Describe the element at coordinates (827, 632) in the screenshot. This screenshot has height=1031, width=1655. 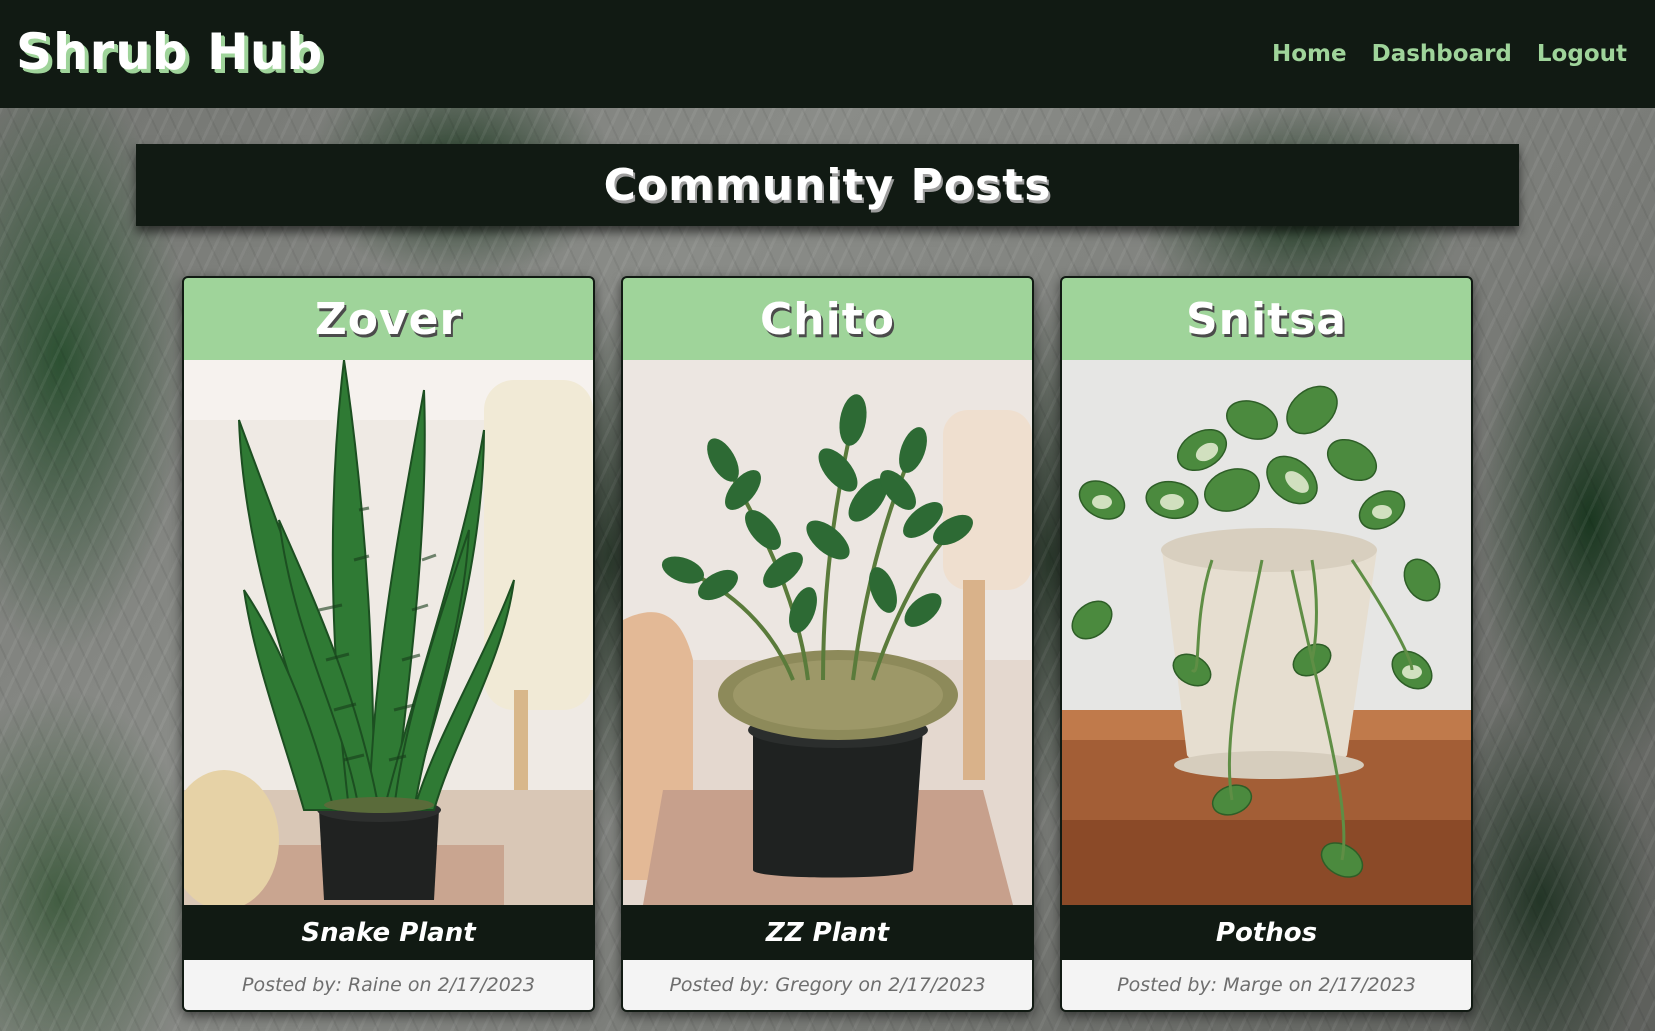
I see `zz-plant-photo` at that location.